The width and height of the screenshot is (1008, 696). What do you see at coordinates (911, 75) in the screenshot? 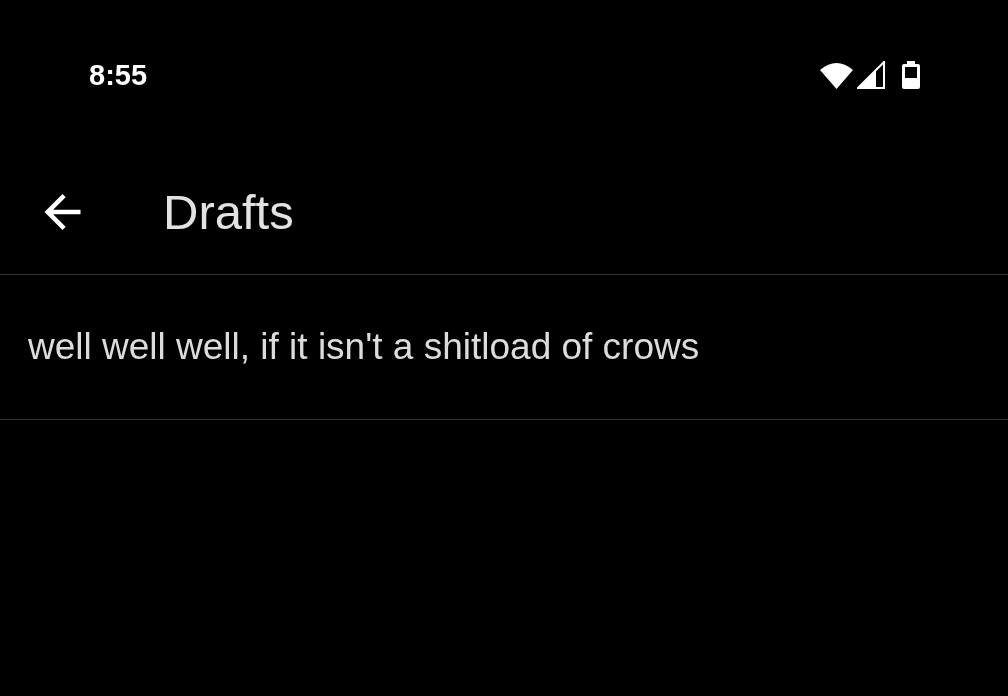
I see `battery-icon` at bounding box center [911, 75].